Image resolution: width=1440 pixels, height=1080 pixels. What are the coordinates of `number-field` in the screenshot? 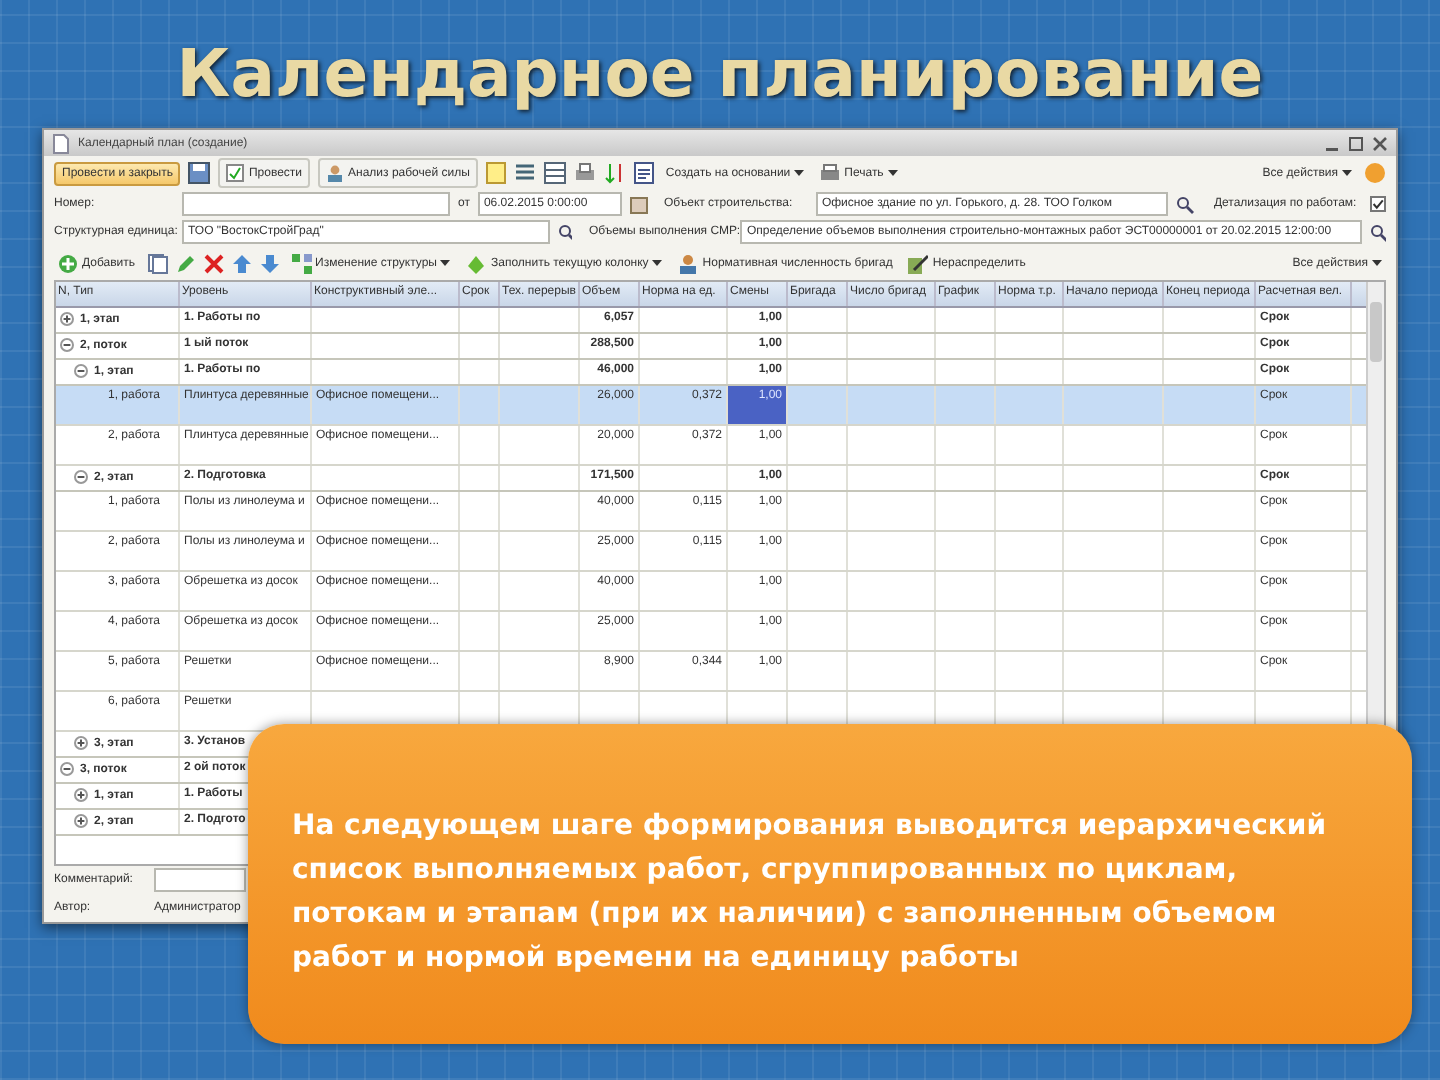 It's located at (316, 204).